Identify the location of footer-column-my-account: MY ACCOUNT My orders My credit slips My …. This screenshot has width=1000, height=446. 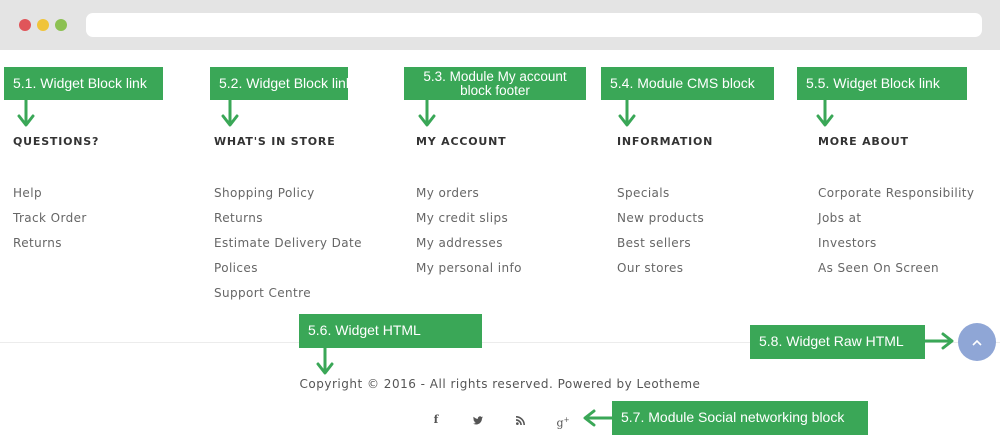
(511, 208).